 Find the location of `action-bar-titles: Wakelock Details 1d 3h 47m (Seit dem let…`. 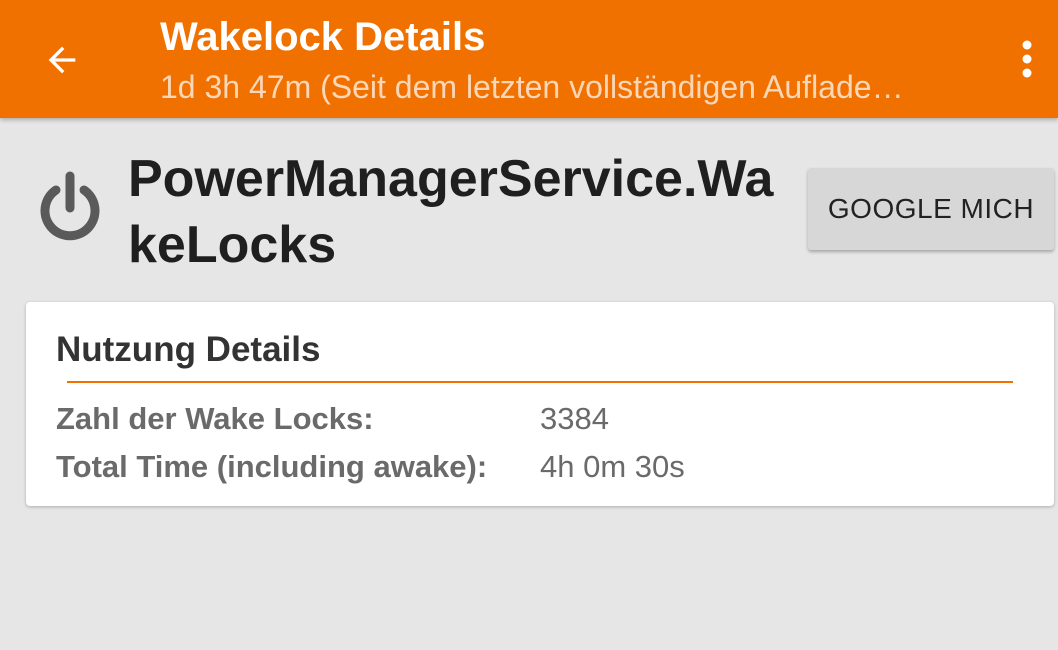

action-bar-titles: Wakelock Details 1d 3h 47m (Seit dem let… is located at coordinates (570, 60).